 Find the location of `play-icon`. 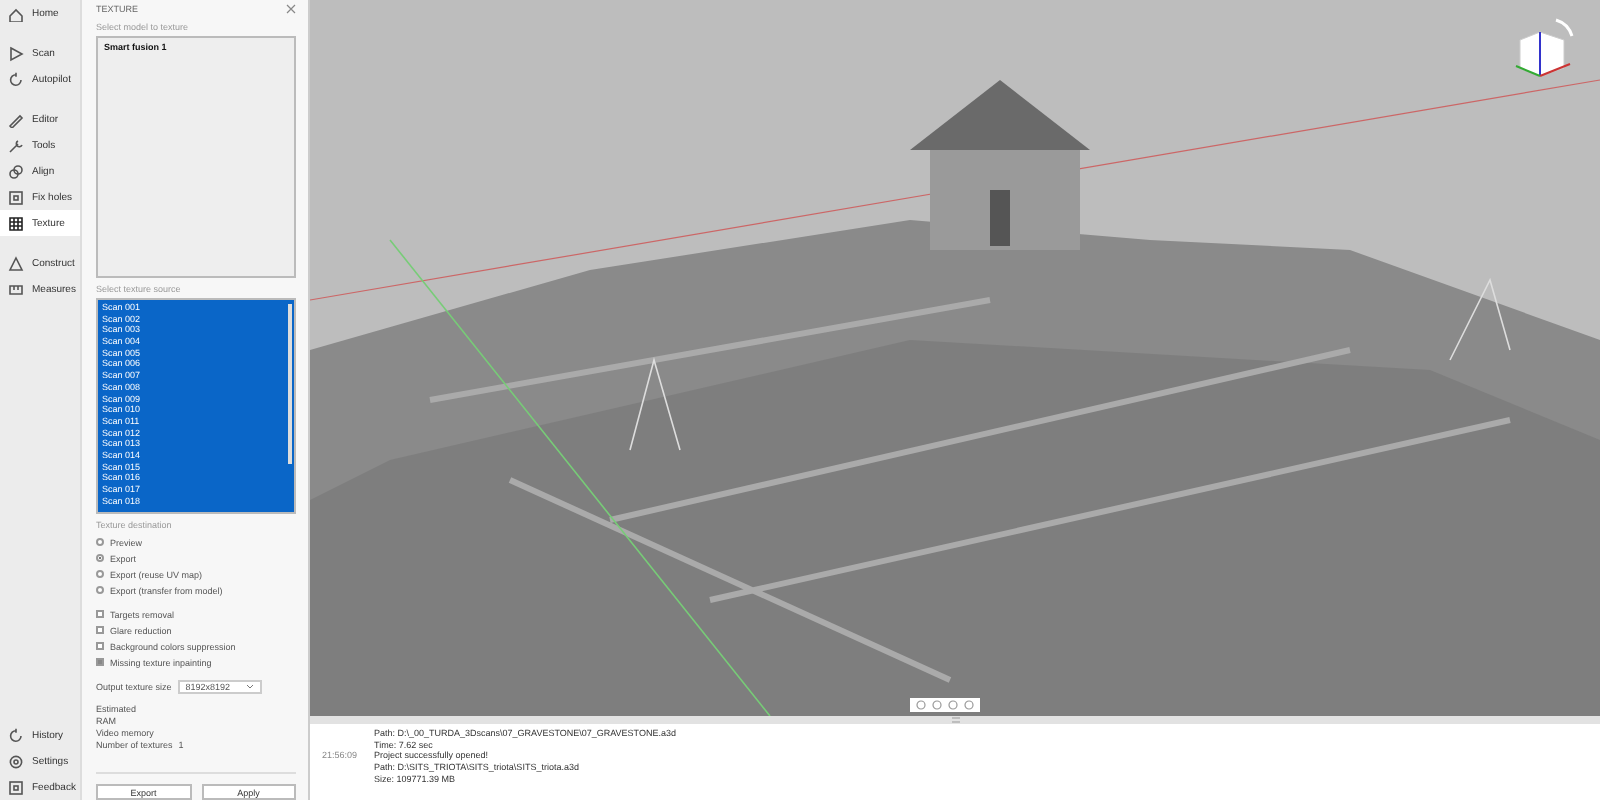

play-icon is located at coordinates (16, 53).